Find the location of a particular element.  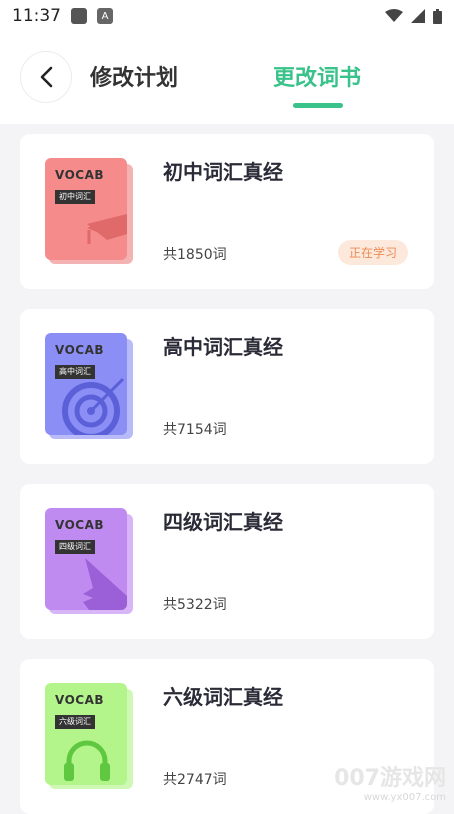

word-count: 共7154词 is located at coordinates (195, 430).